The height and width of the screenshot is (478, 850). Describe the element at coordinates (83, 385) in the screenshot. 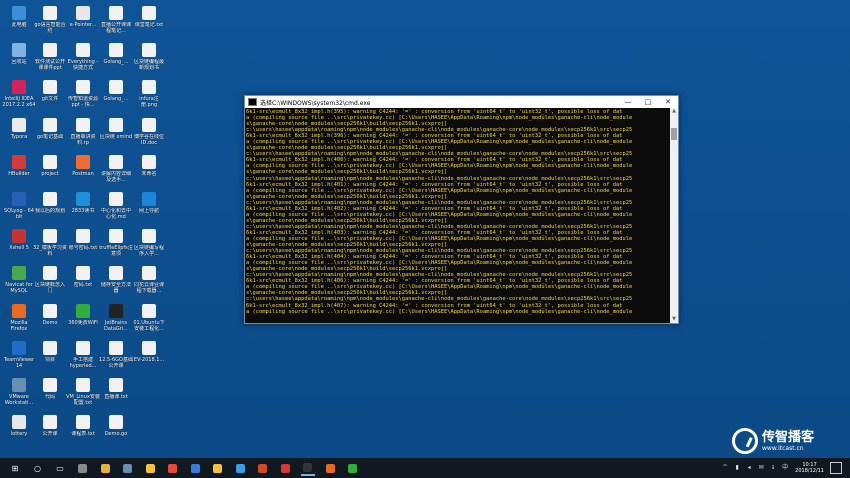

I see `text-file-icon` at that location.